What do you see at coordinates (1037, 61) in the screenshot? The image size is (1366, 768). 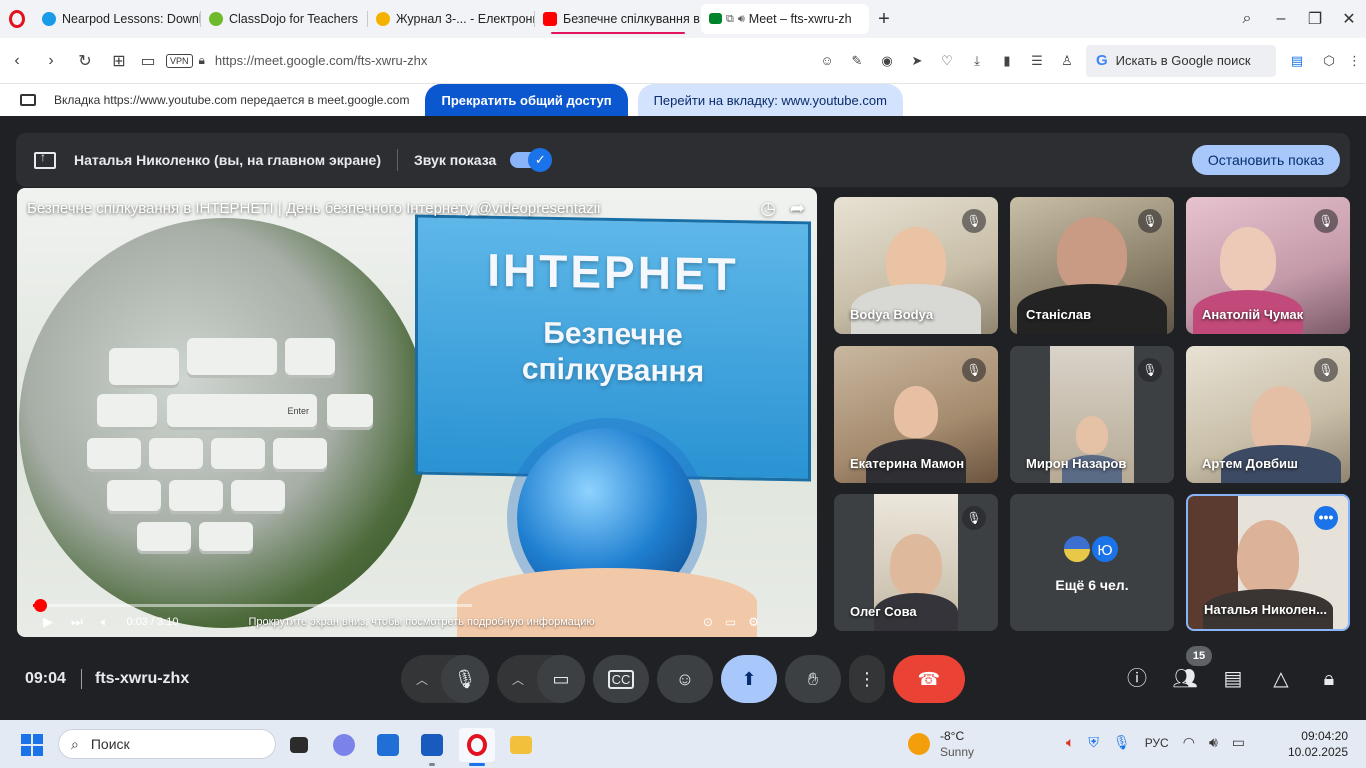 I see `easy-setup-icon: ☰` at bounding box center [1037, 61].